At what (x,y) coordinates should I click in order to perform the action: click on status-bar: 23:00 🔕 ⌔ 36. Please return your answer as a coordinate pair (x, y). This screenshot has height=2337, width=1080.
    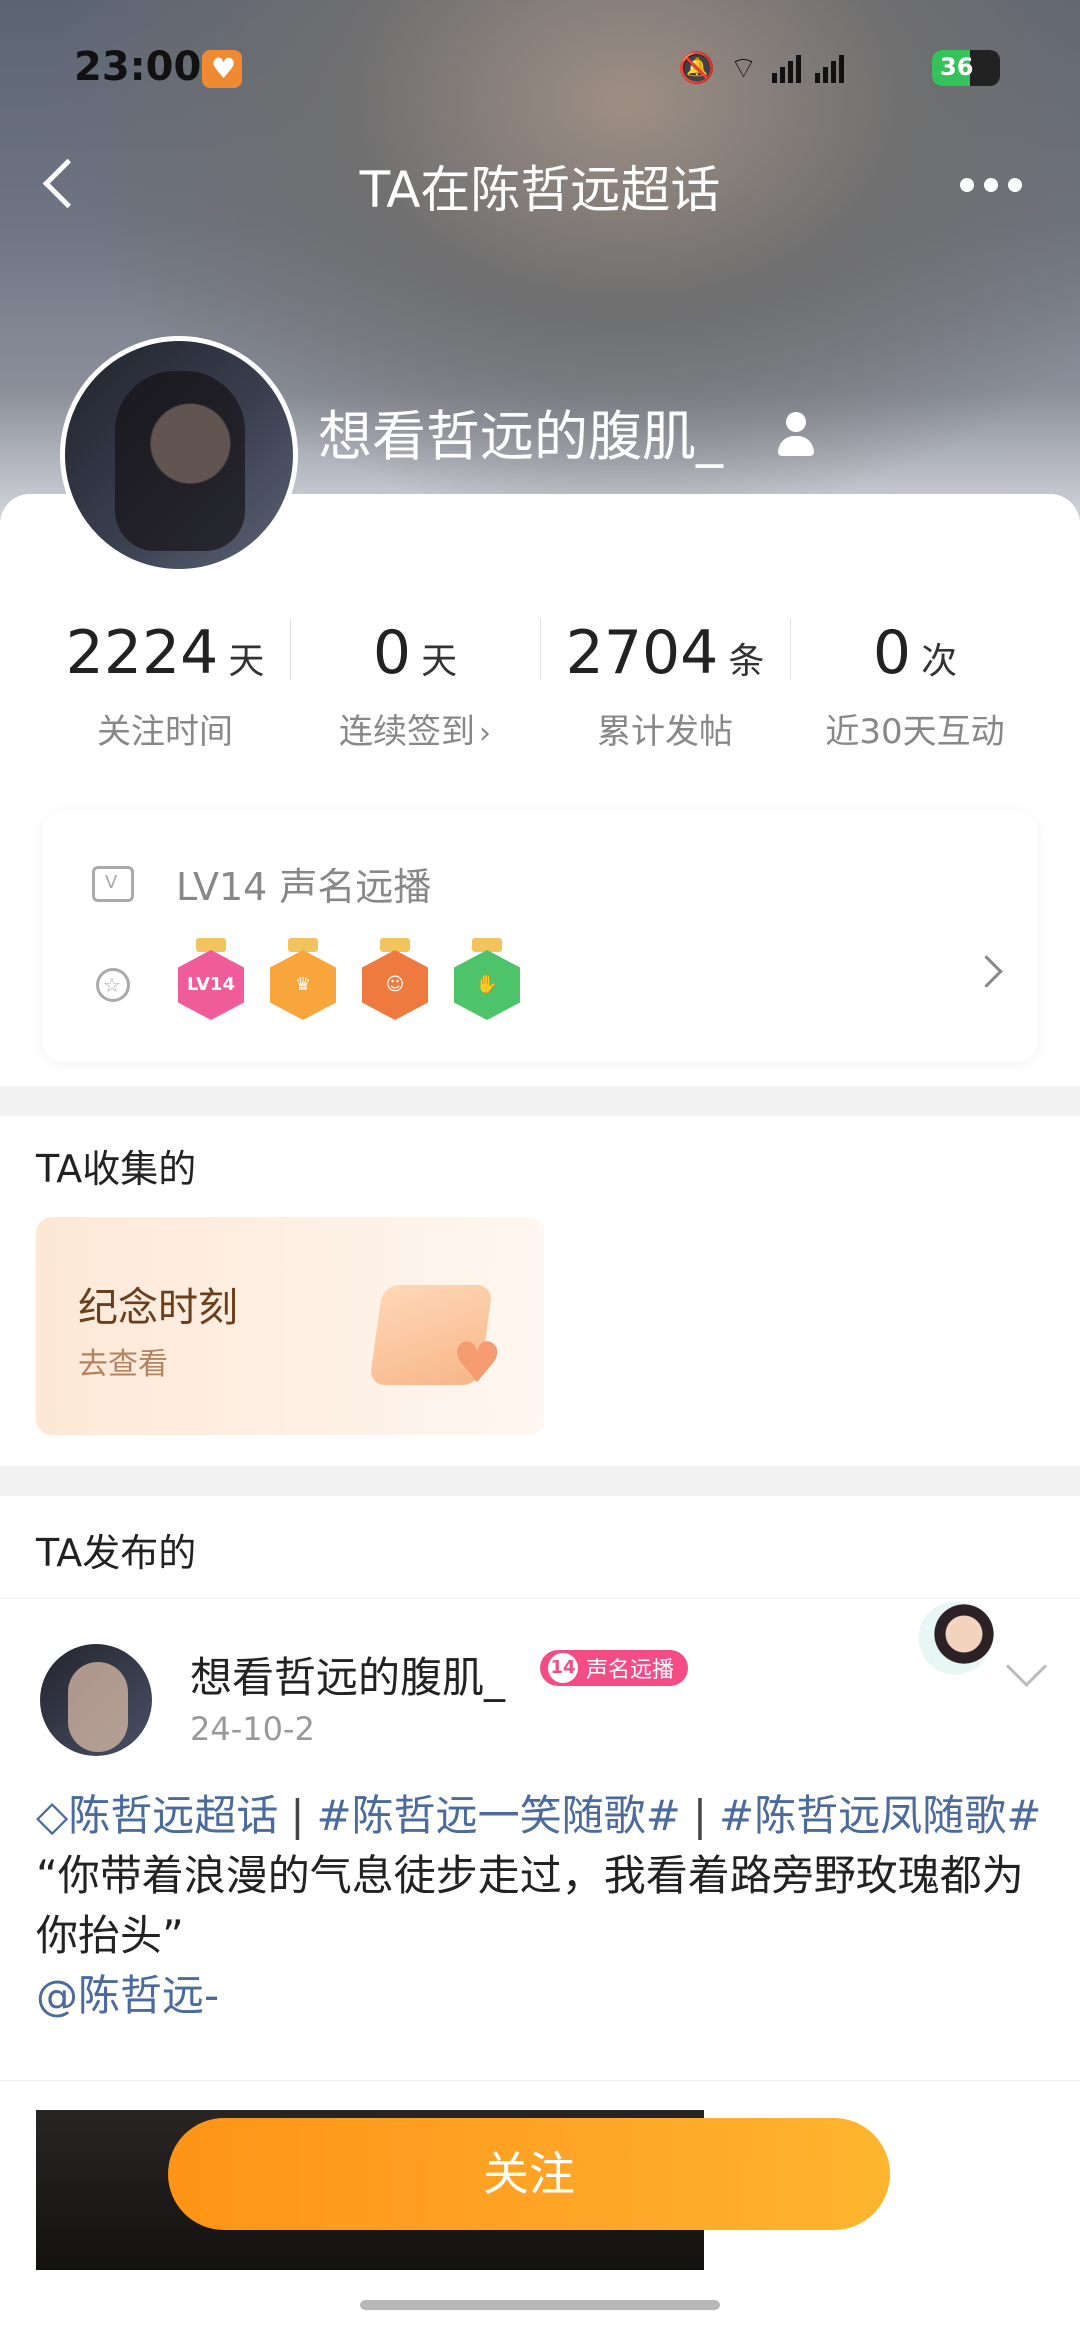
    Looking at the image, I should click on (540, 70).